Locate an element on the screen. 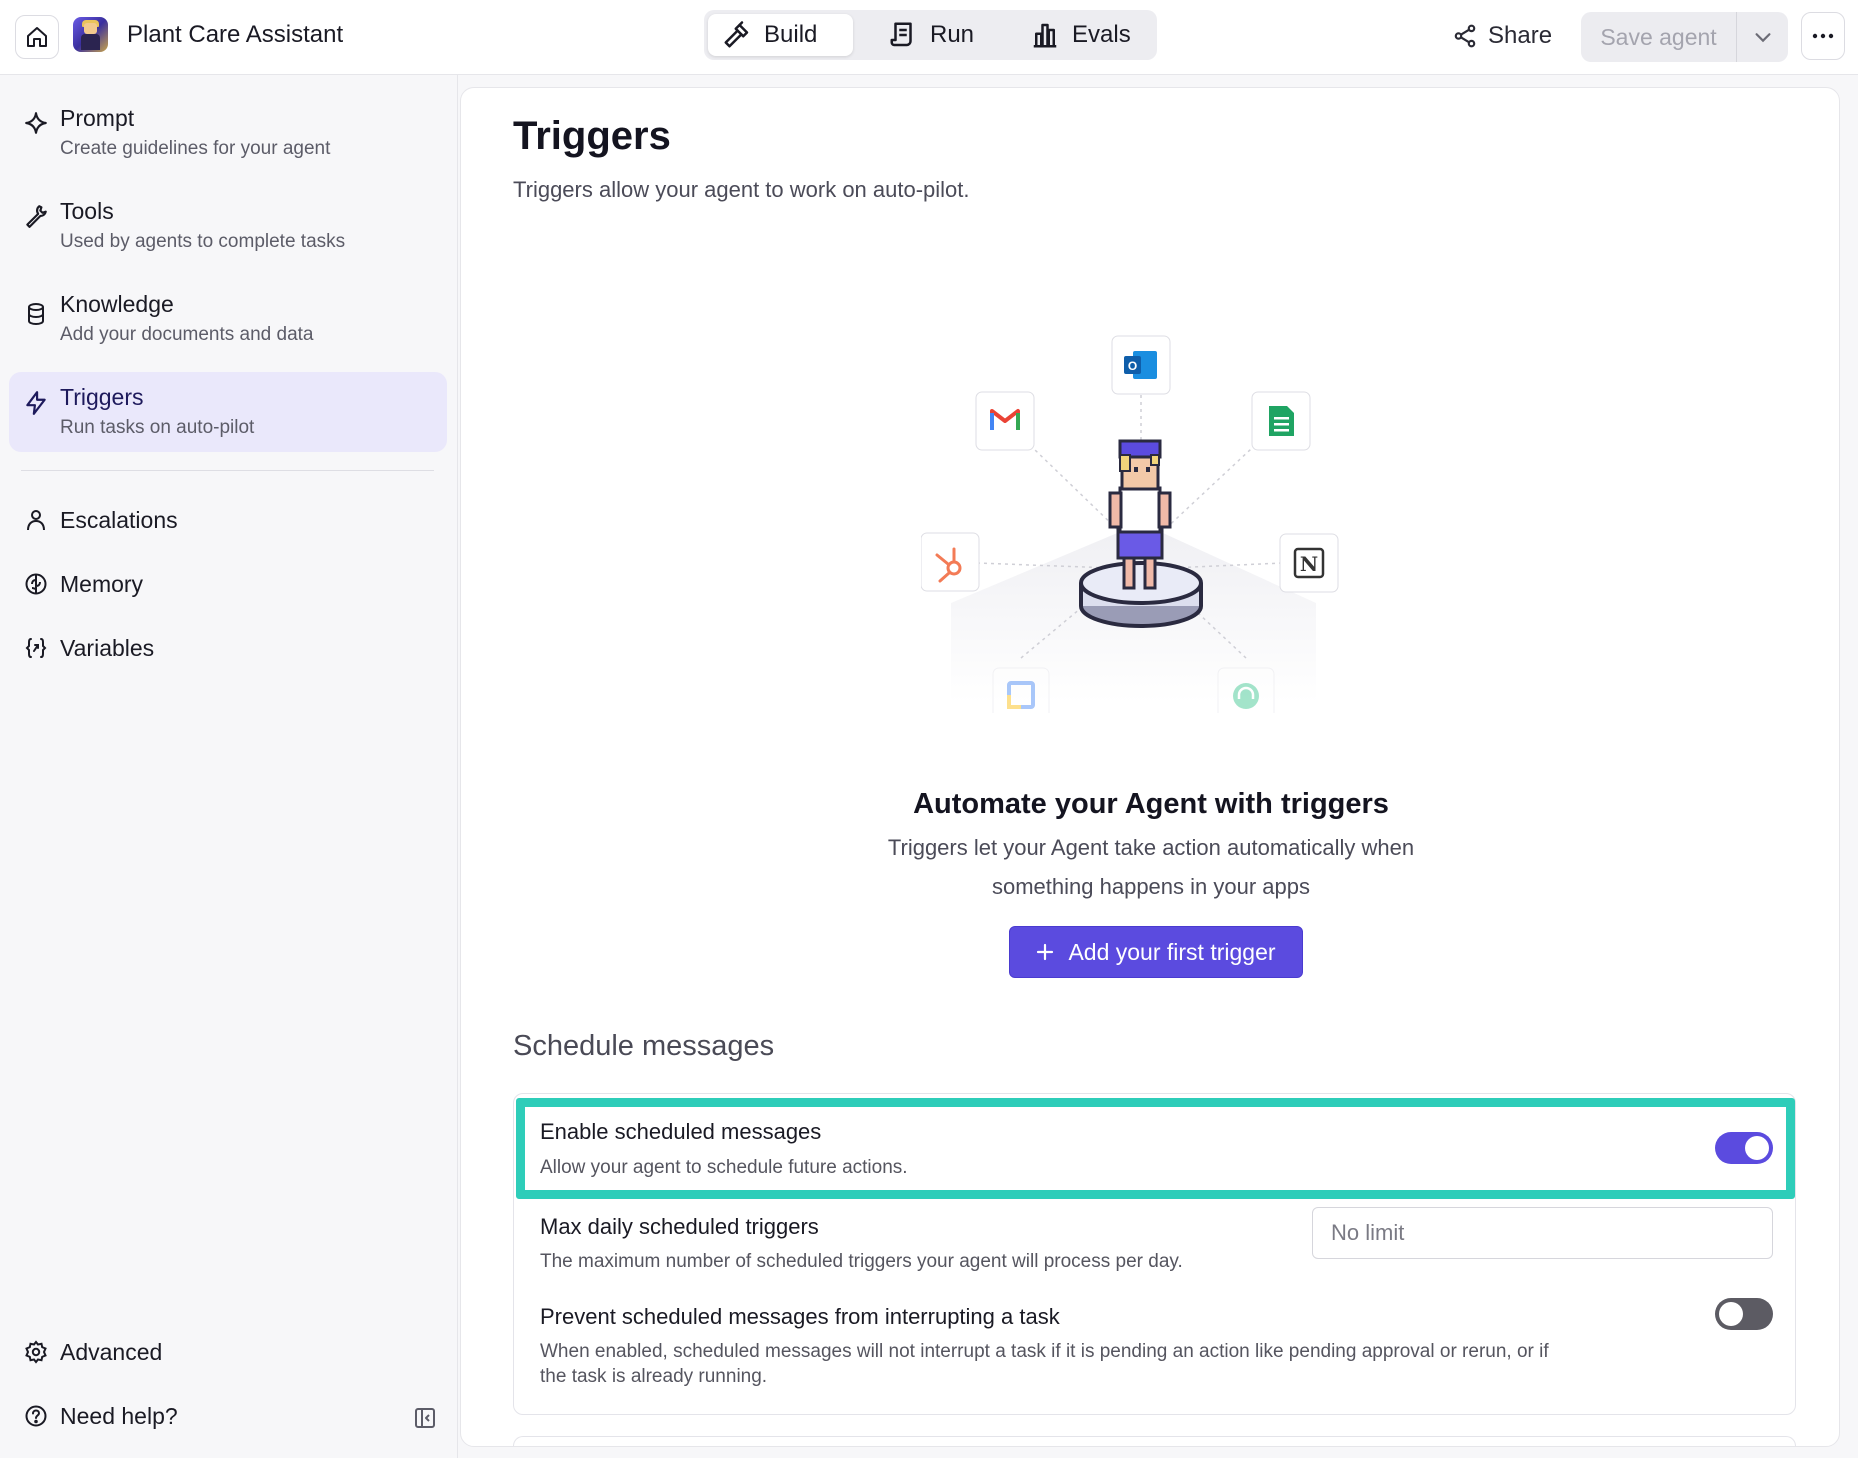 The height and width of the screenshot is (1458, 1858). tab-build: Build is located at coordinates (780, 35).